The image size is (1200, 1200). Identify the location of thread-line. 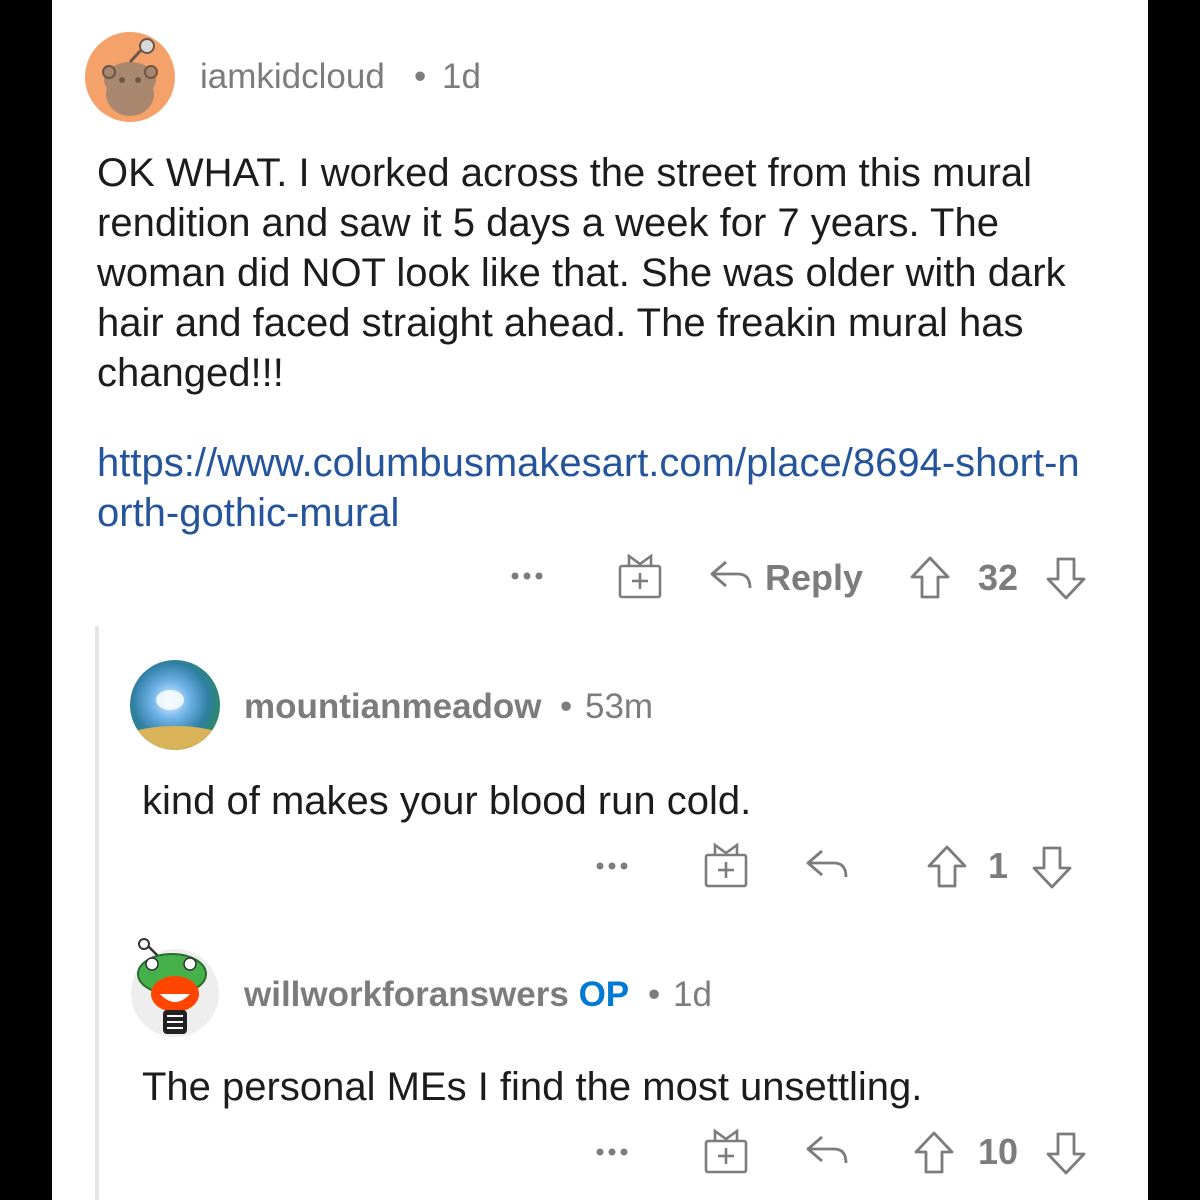
(97, 913).